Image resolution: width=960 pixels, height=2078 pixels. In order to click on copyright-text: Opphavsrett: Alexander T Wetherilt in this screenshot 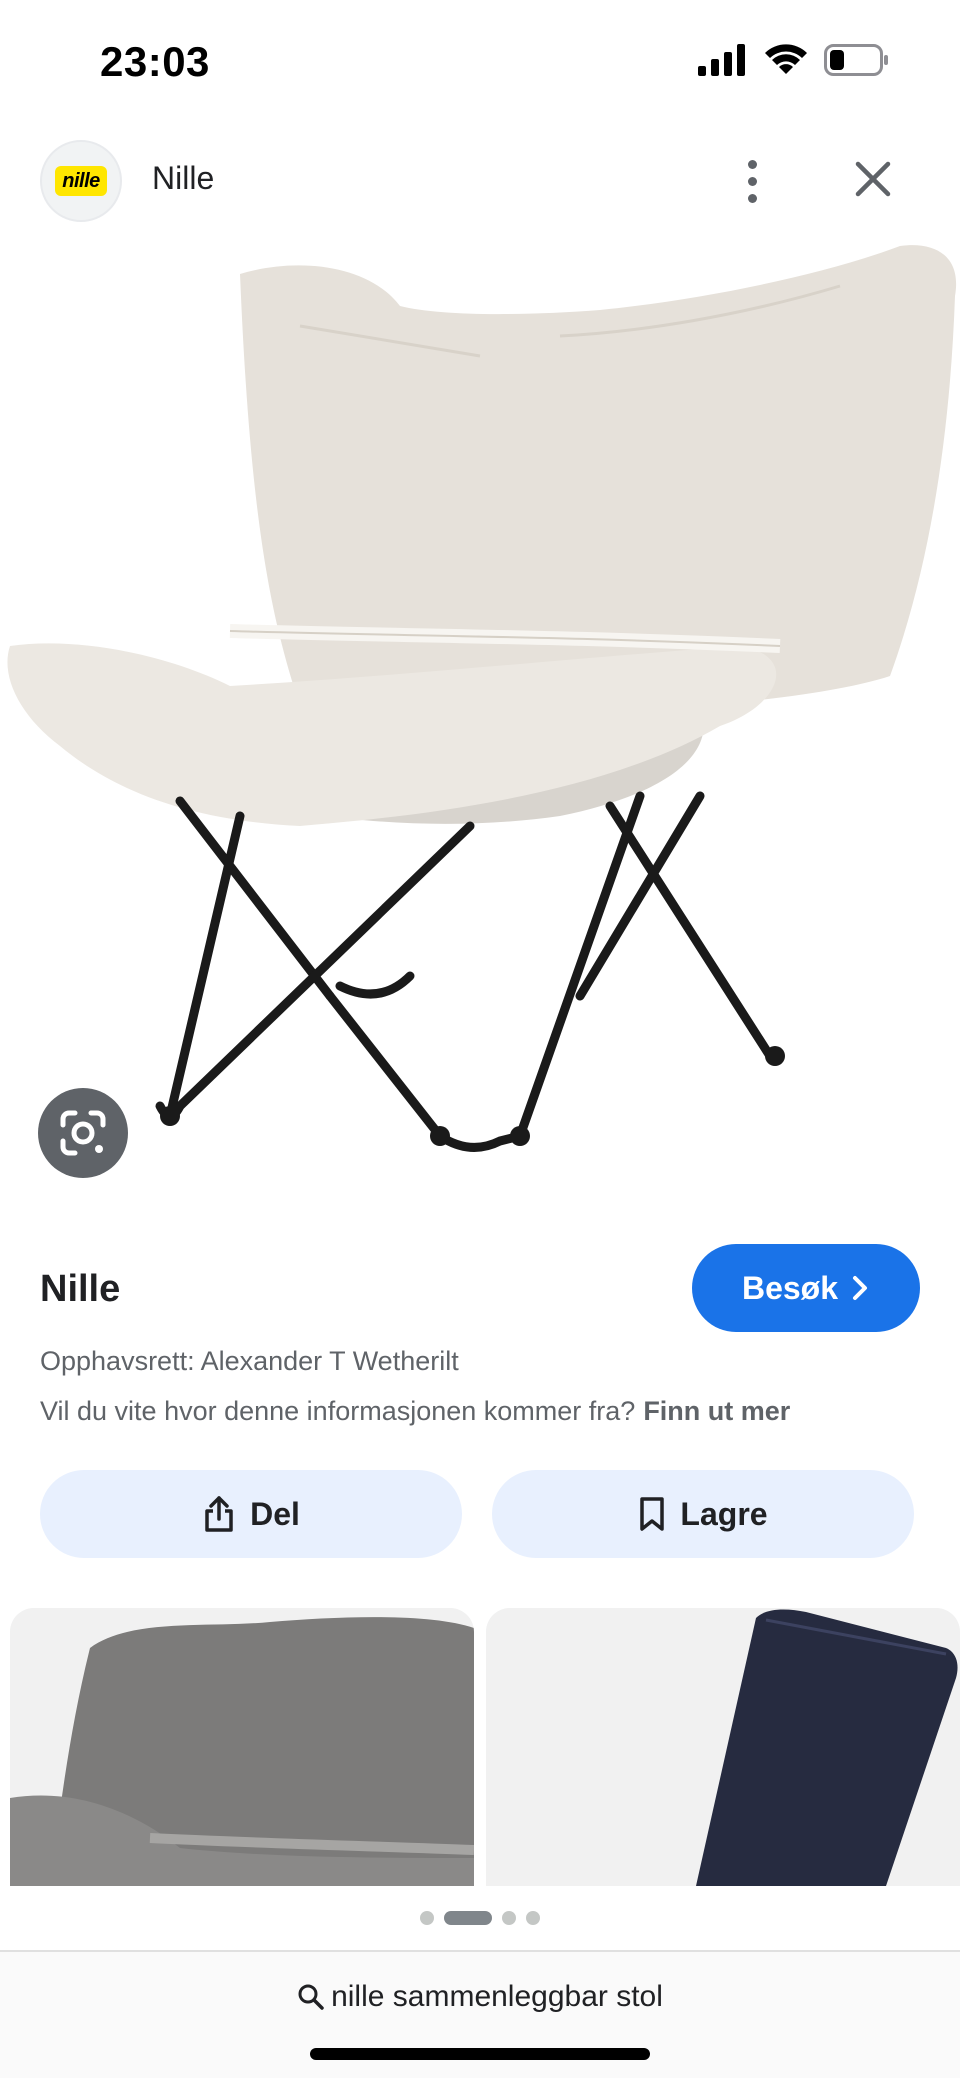, I will do `click(249, 1361)`.